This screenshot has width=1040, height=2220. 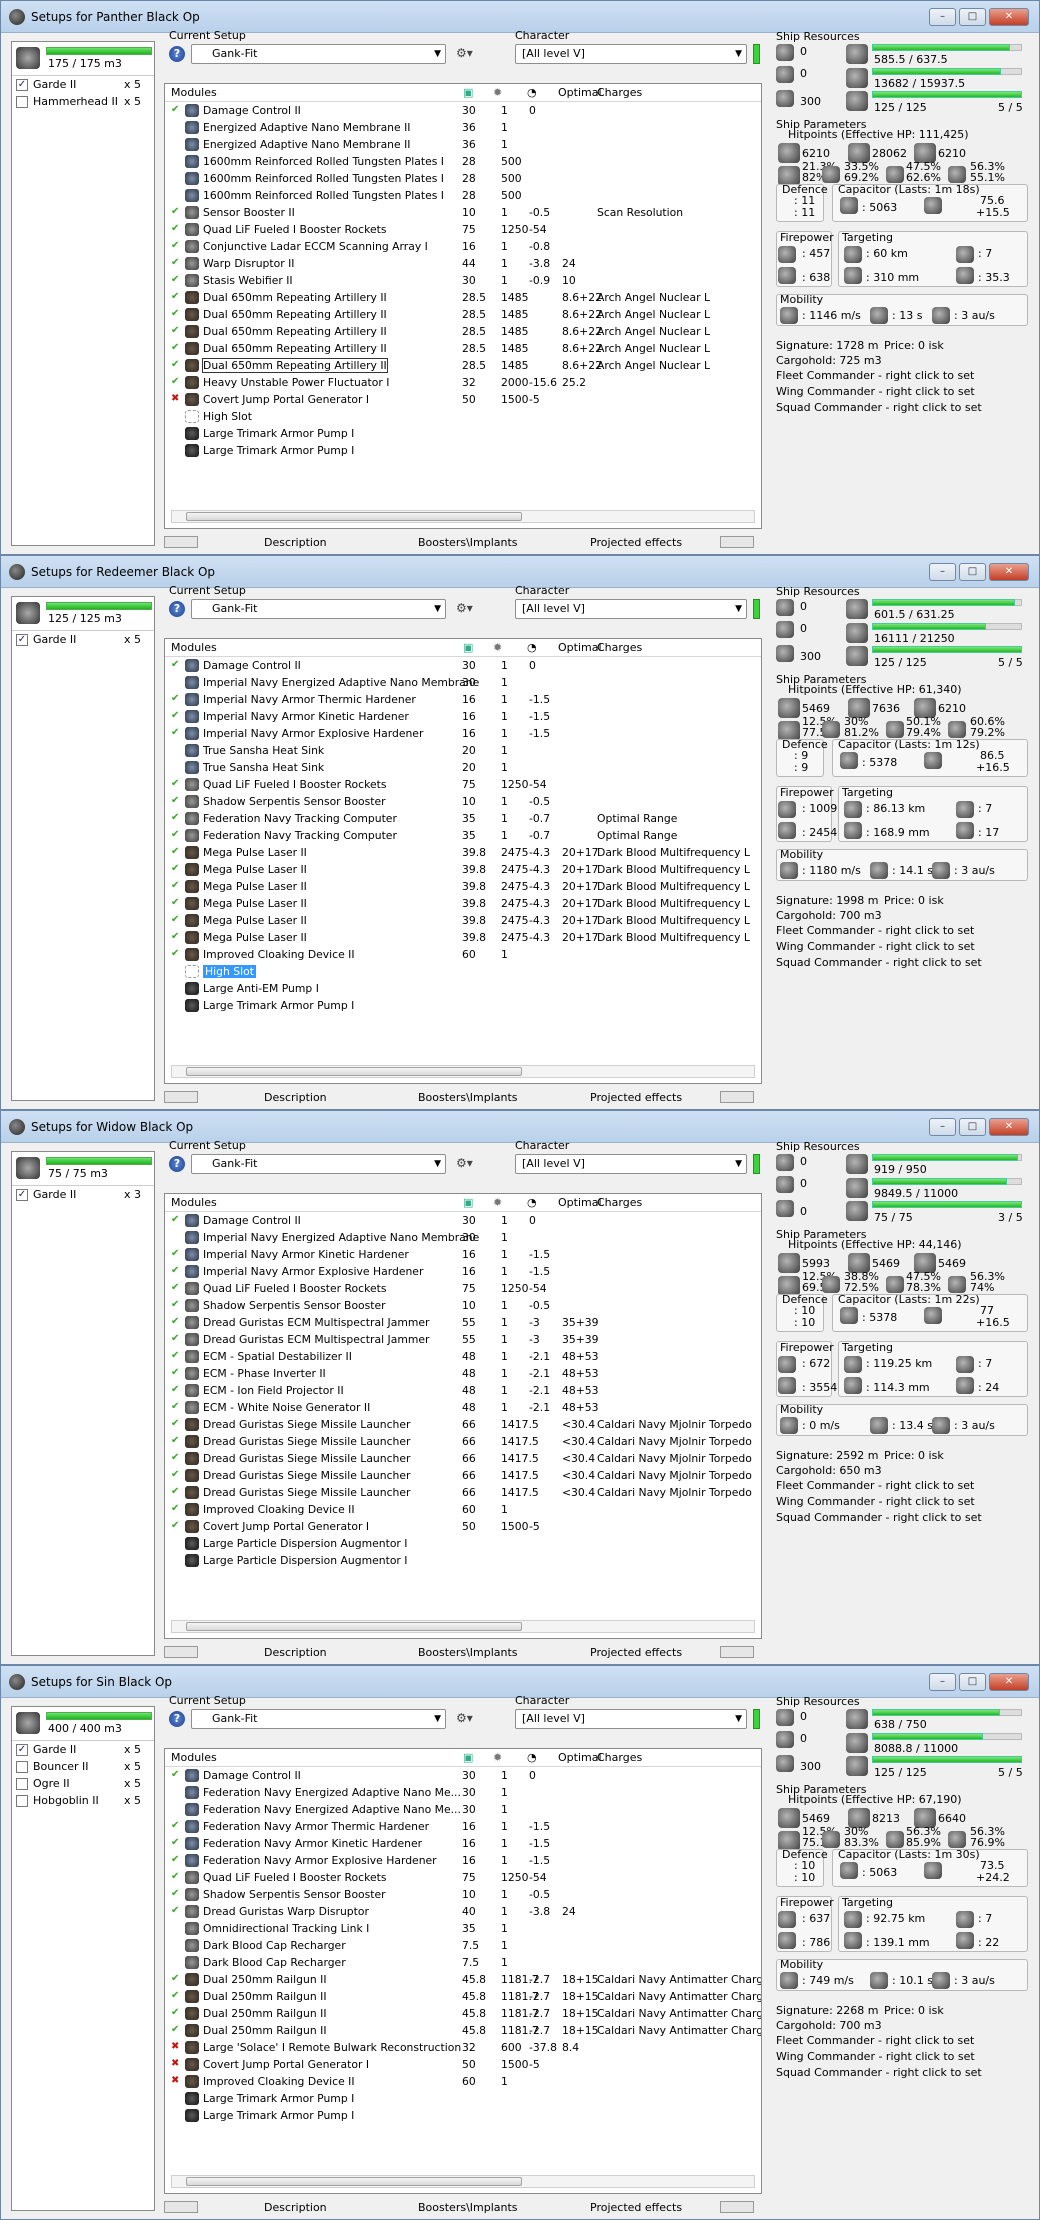 What do you see at coordinates (875, 375) in the screenshot?
I see `fleet-commander: Fleet Commander - right click to set` at bounding box center [875, 375].